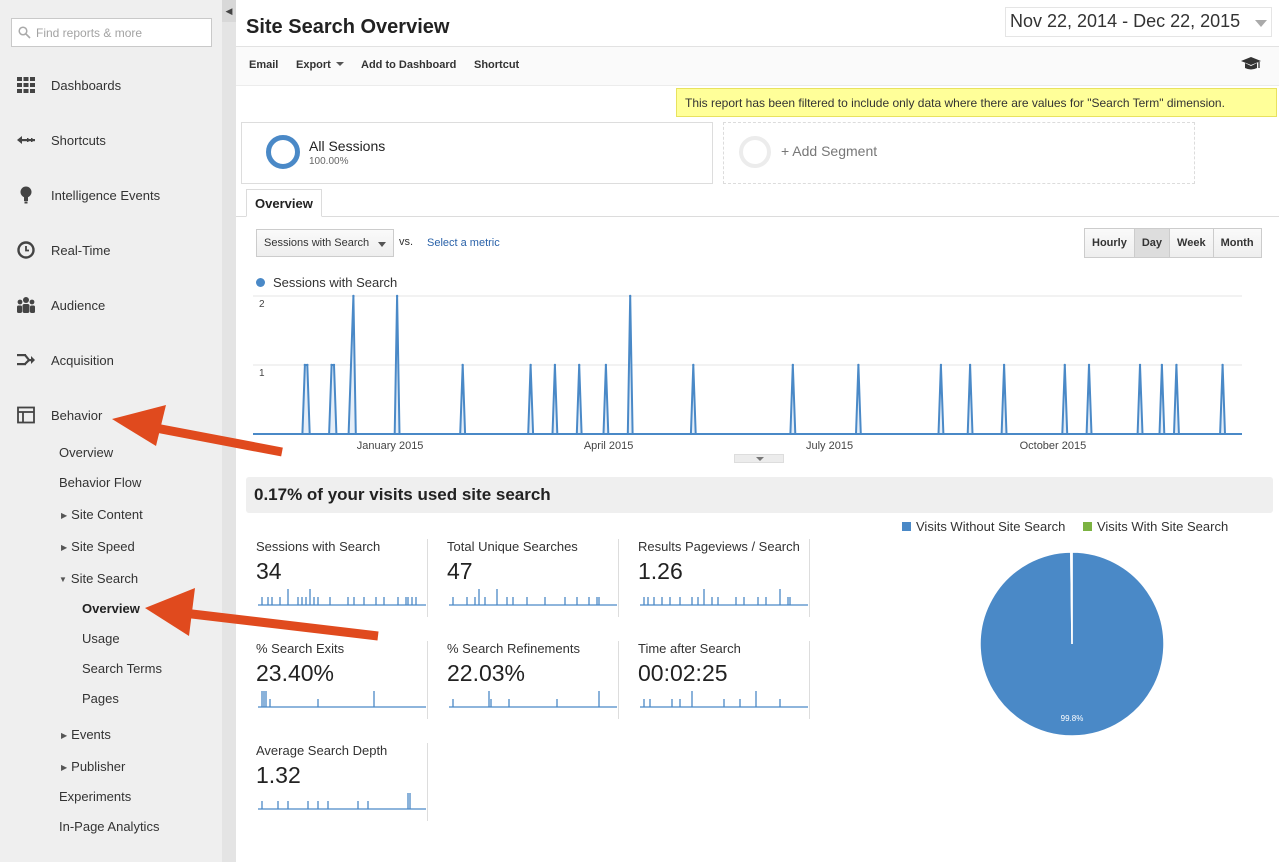 The height and width of the screenshot is (862, 1279). Describe the element at coordinates (991, 526) in the screenshot. I see `legend-without-search: Visits Without Site Search` at that location.